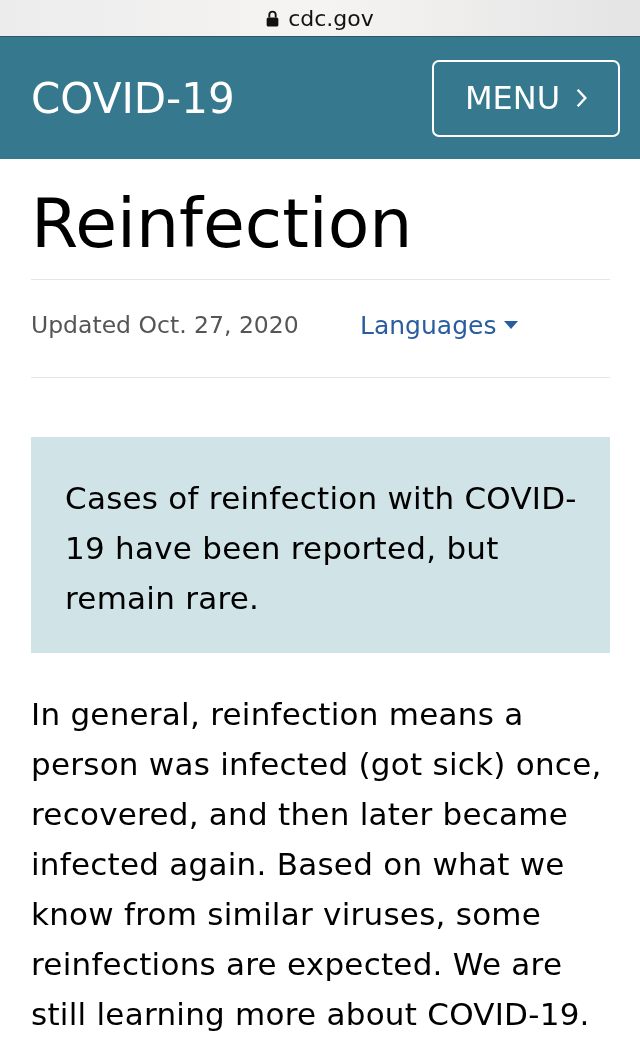 This screenshot has height=1050, width=640. Describe the element at coordinates (582, 98) in the screenshot. I see `chevron-icon` at that location.